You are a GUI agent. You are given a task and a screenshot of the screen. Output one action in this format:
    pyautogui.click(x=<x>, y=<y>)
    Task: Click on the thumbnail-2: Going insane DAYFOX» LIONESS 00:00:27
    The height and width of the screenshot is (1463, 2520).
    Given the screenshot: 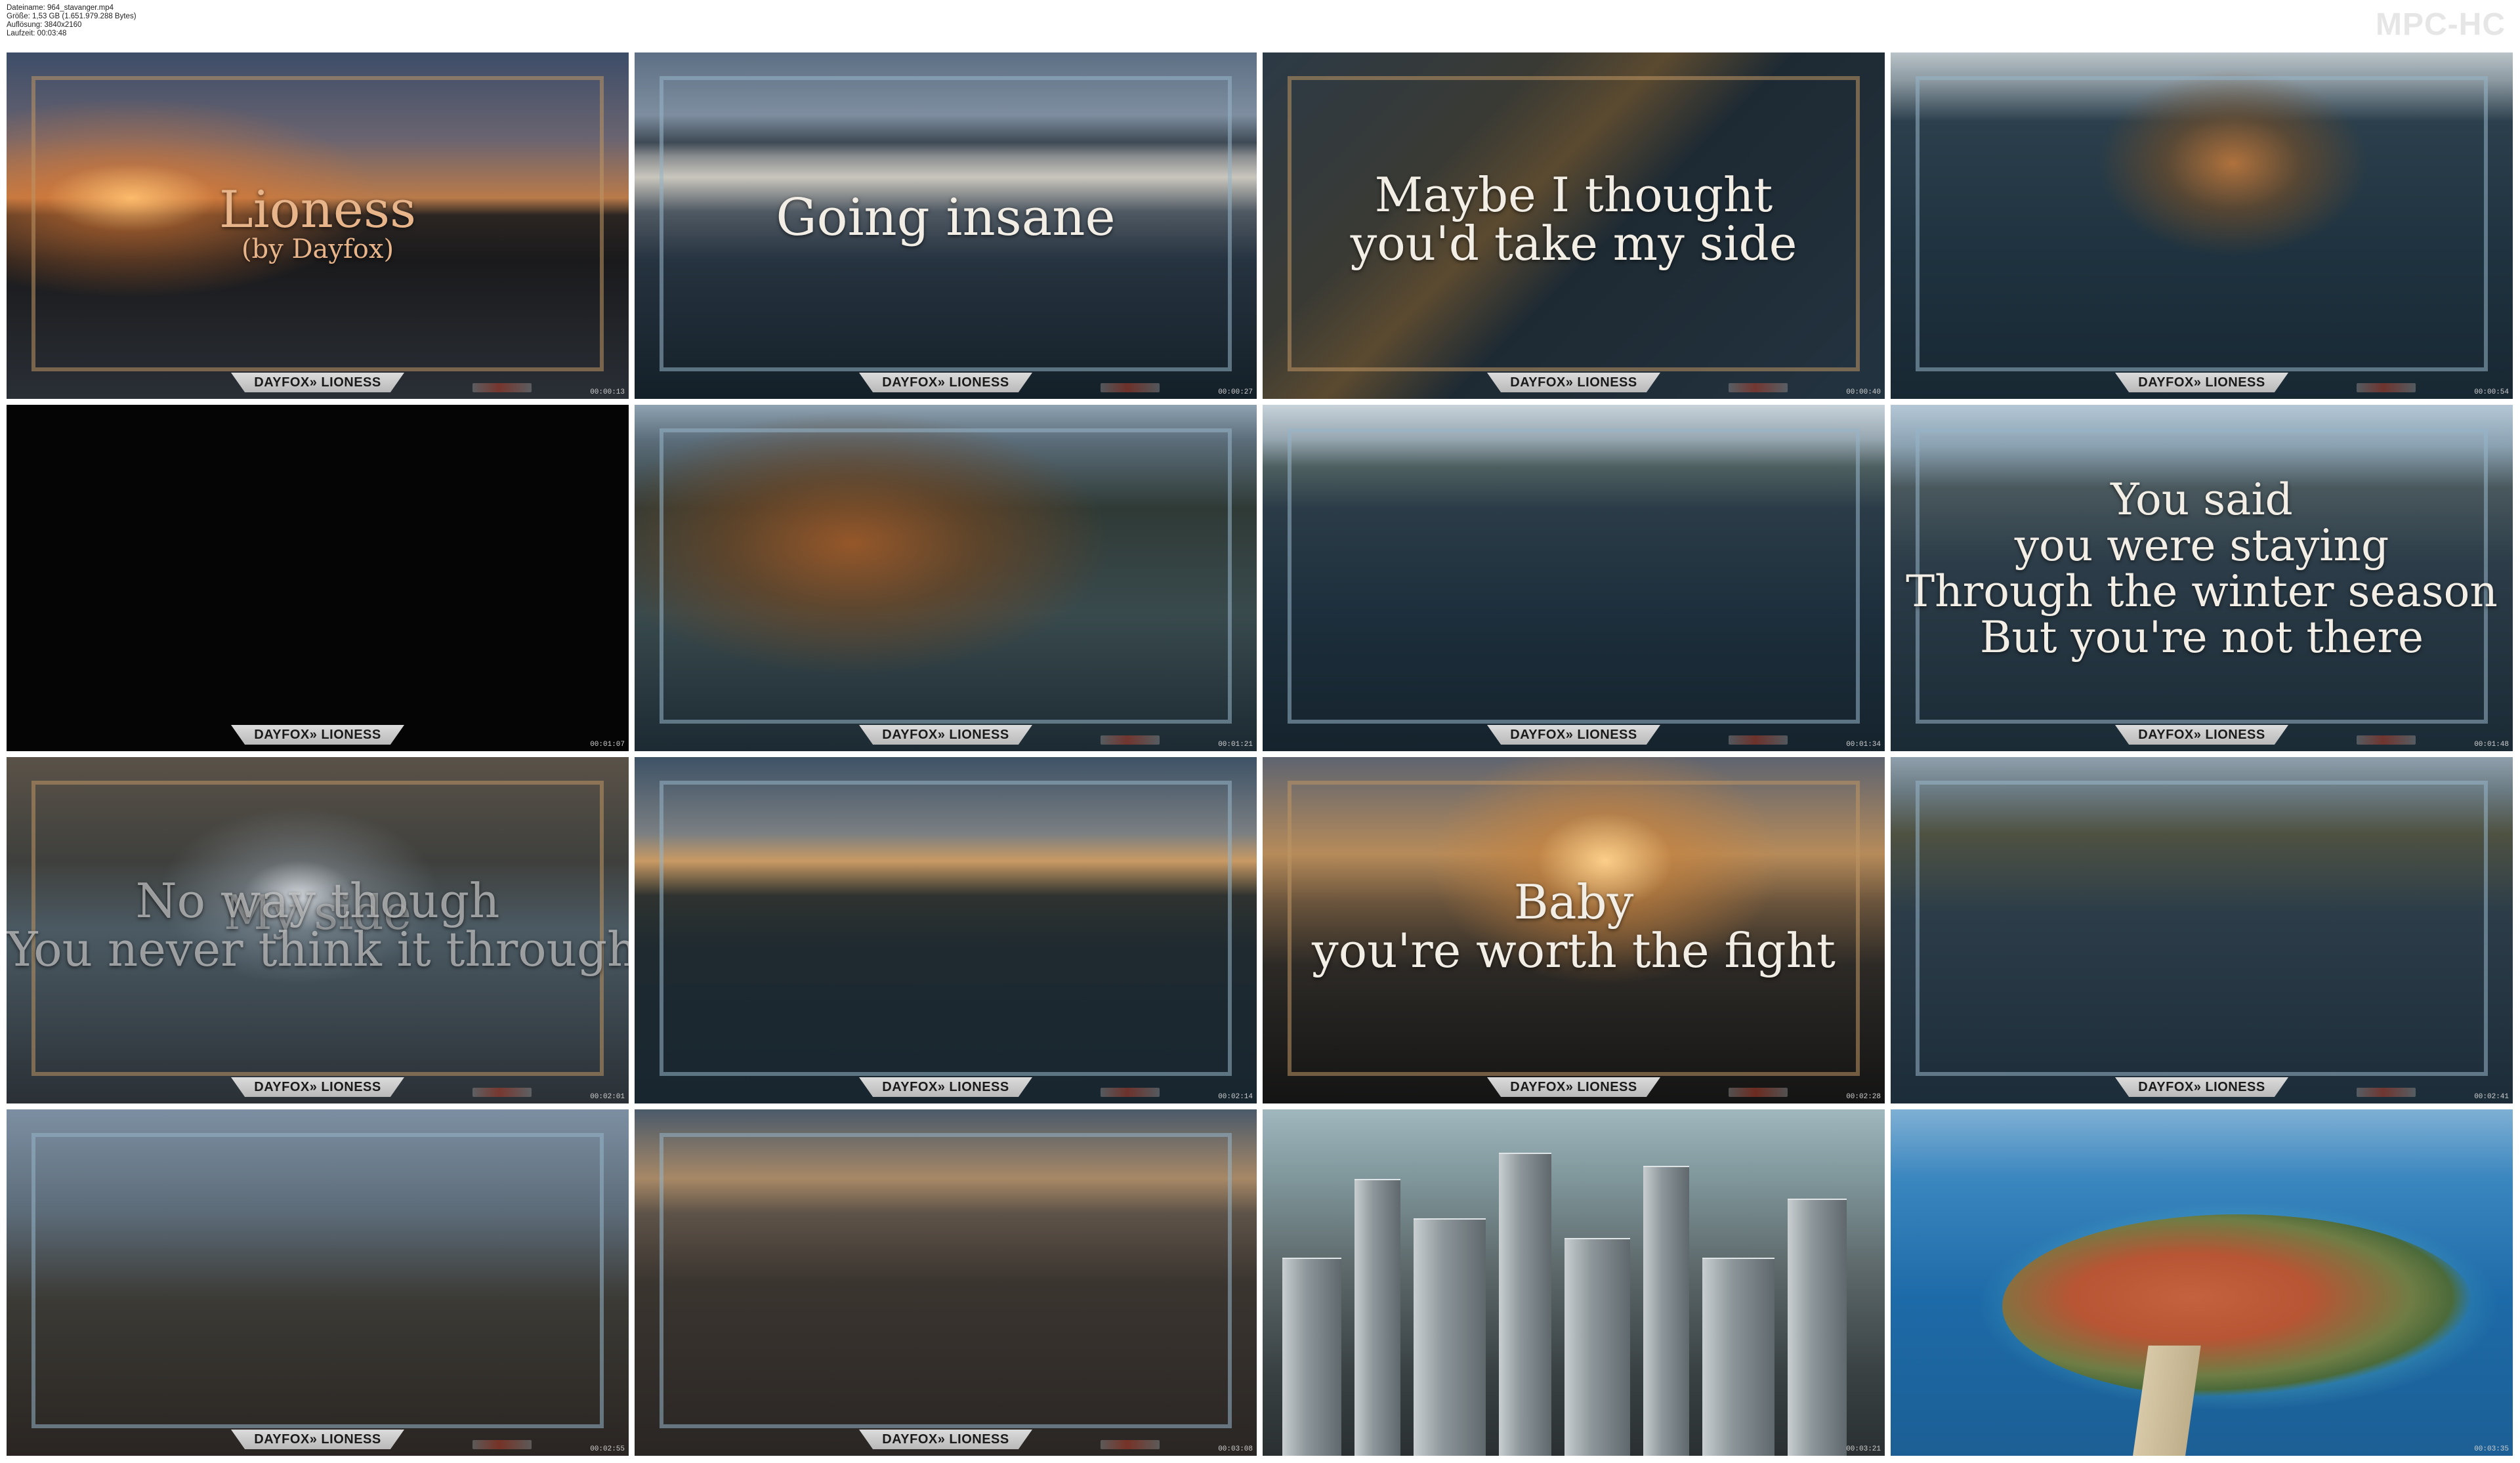 What is the action you would take?
    pyautogui.click(x=946, y=226)
    